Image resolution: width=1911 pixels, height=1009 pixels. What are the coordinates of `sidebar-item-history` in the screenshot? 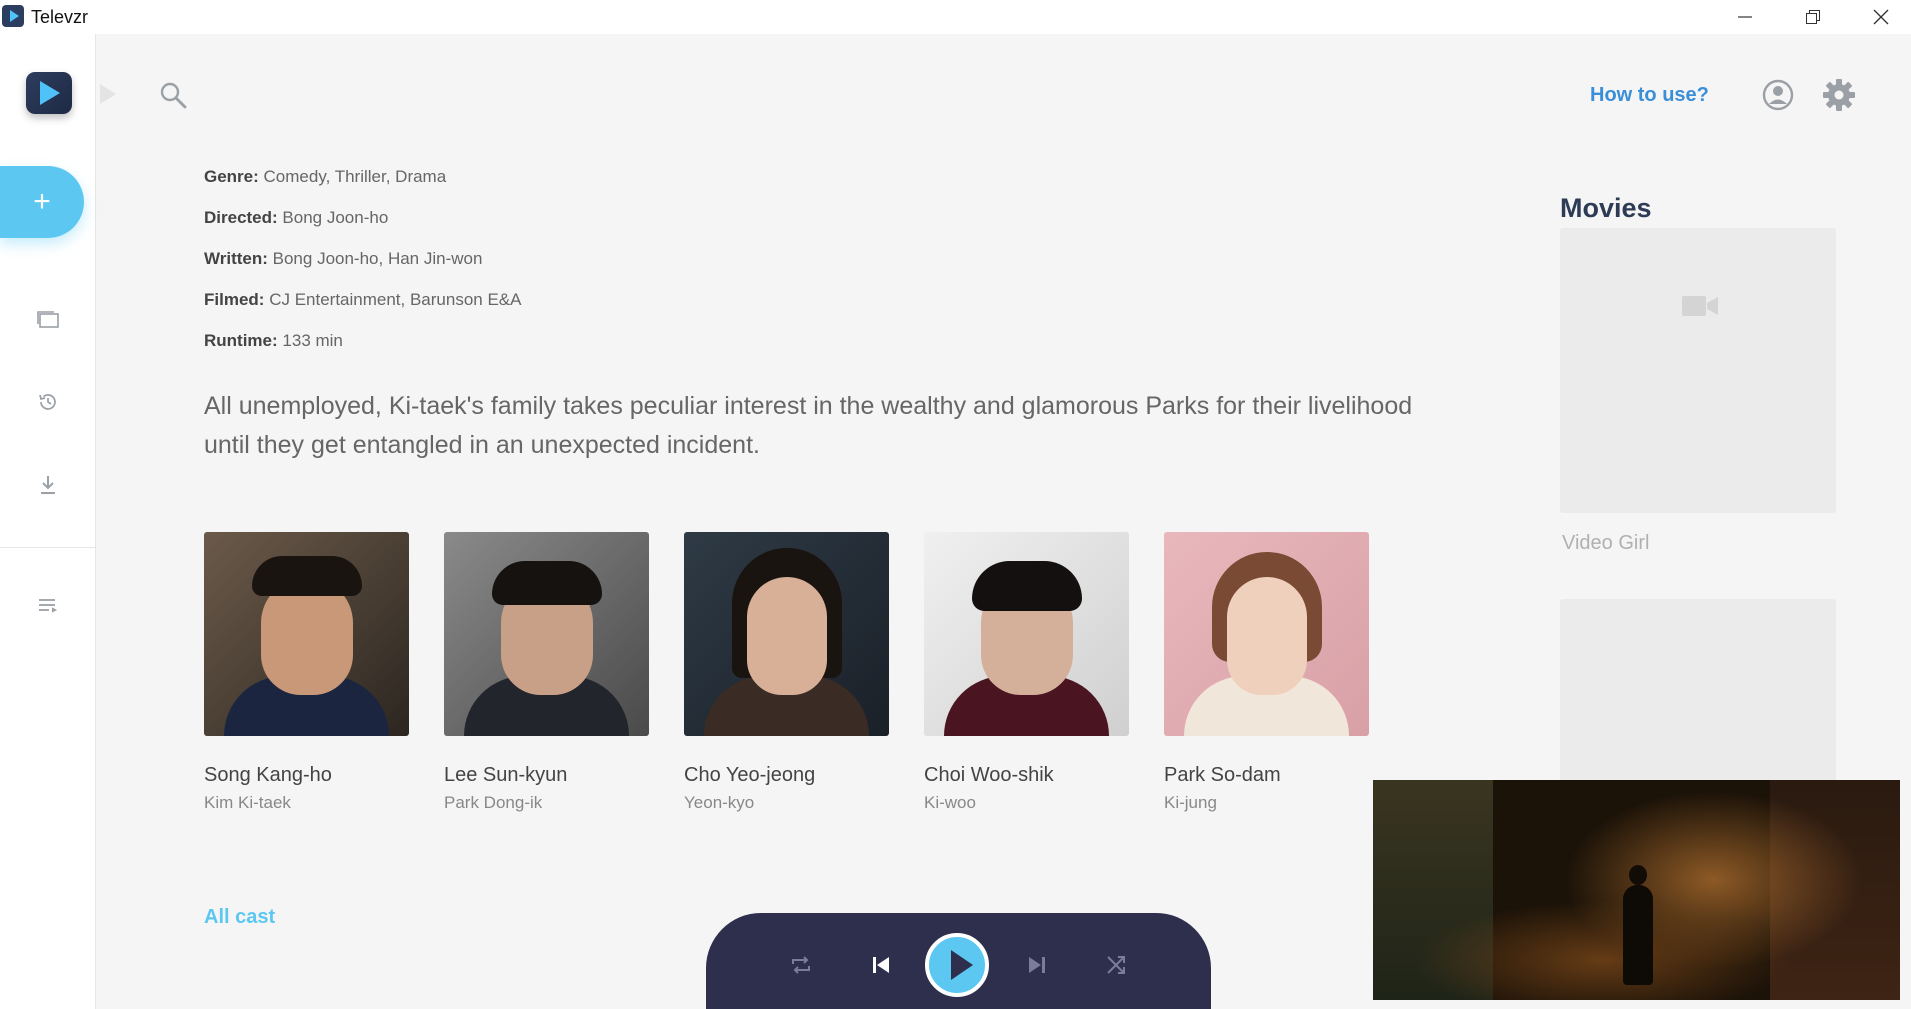 It's located at (48, 402).